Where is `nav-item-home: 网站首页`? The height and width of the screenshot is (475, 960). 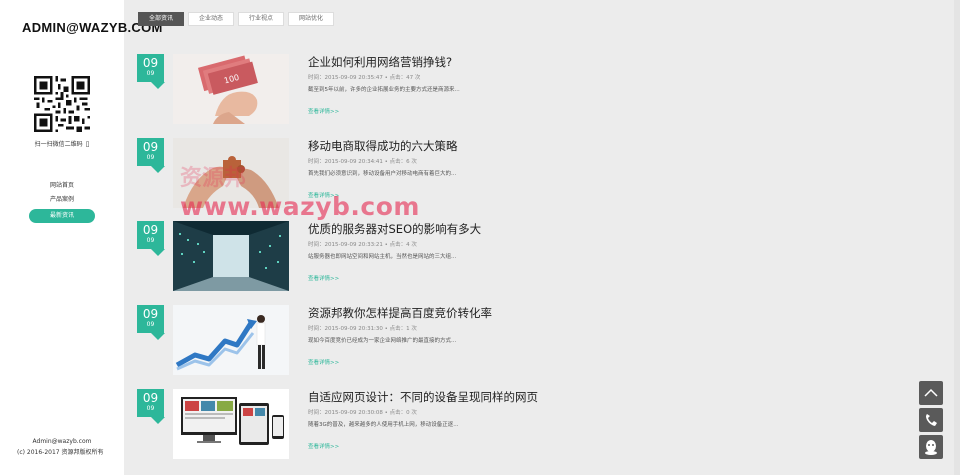 nav-item-home: 网站首页 is located at coordinates (62, 186).